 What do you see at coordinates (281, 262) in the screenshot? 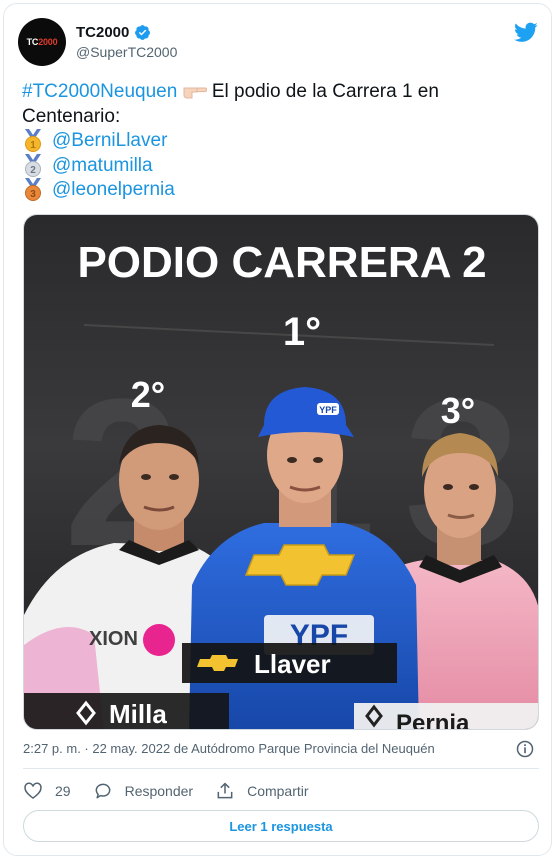
I see `media-headline: PODIO CARRERA 2` at bounding box center [281, 262].